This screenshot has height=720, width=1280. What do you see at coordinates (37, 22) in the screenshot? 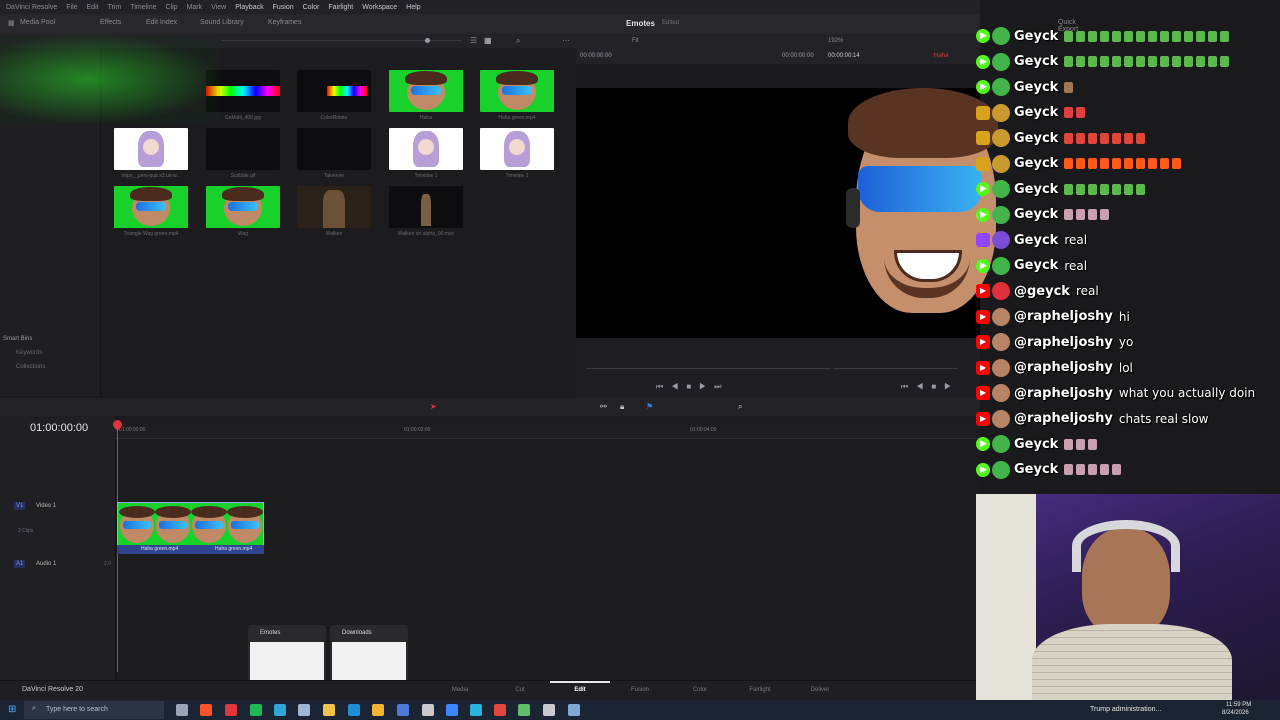
I see `media-pool-button: Media Pool` at bounding box center [37, 22].